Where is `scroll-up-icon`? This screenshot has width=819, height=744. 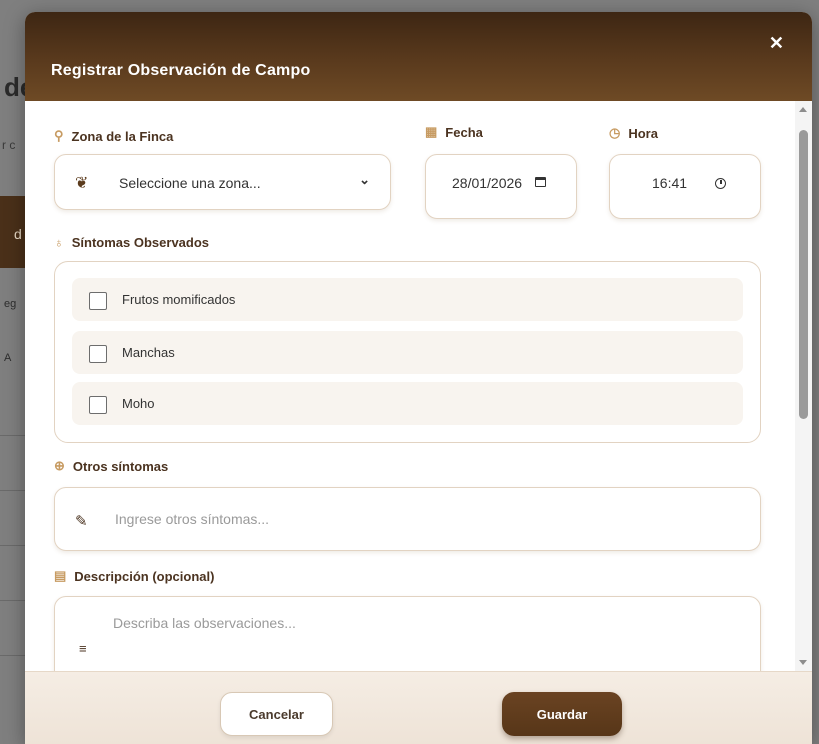 scroll-up-icon is located at coordinates (803, 109).